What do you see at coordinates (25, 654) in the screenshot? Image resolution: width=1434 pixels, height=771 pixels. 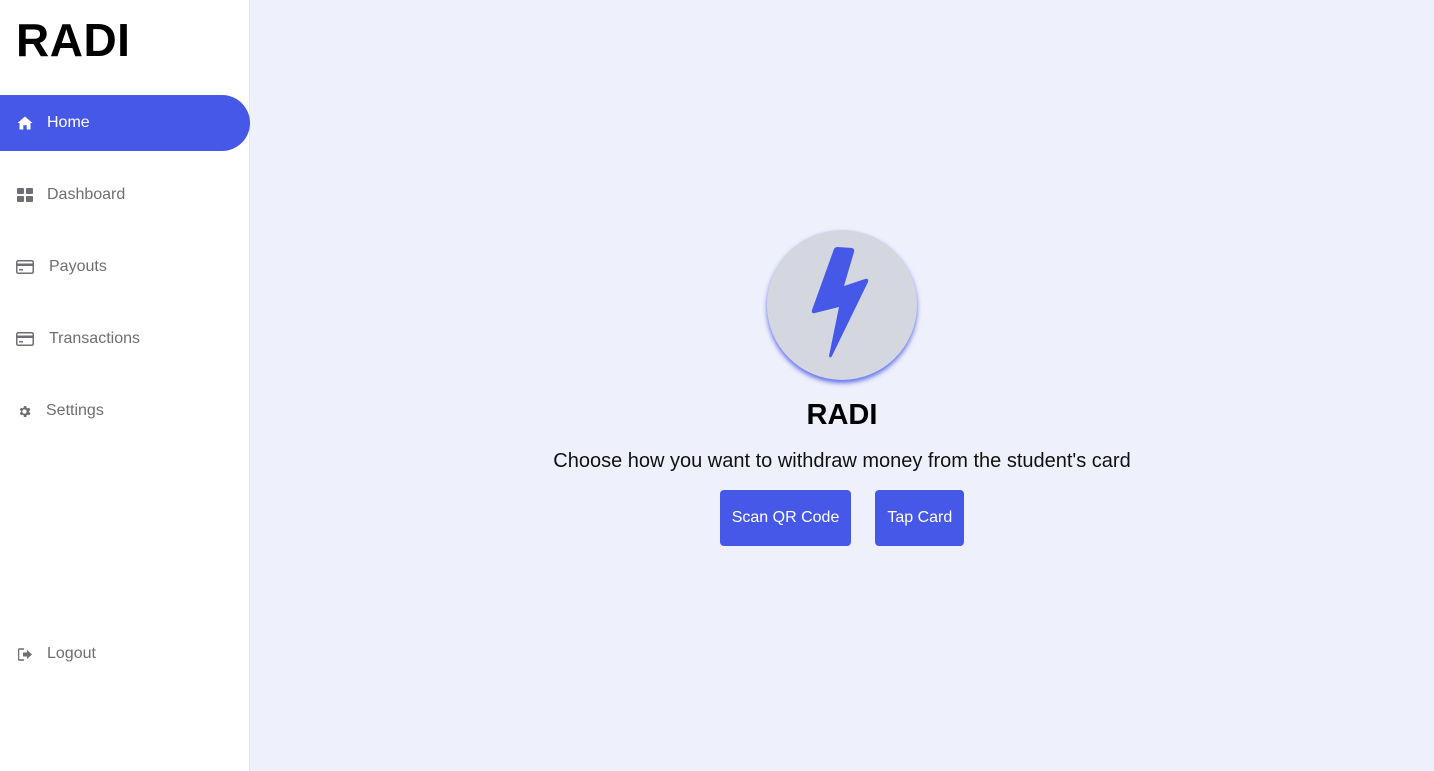 I see `logout-icon` at bounding box center [25, 654].